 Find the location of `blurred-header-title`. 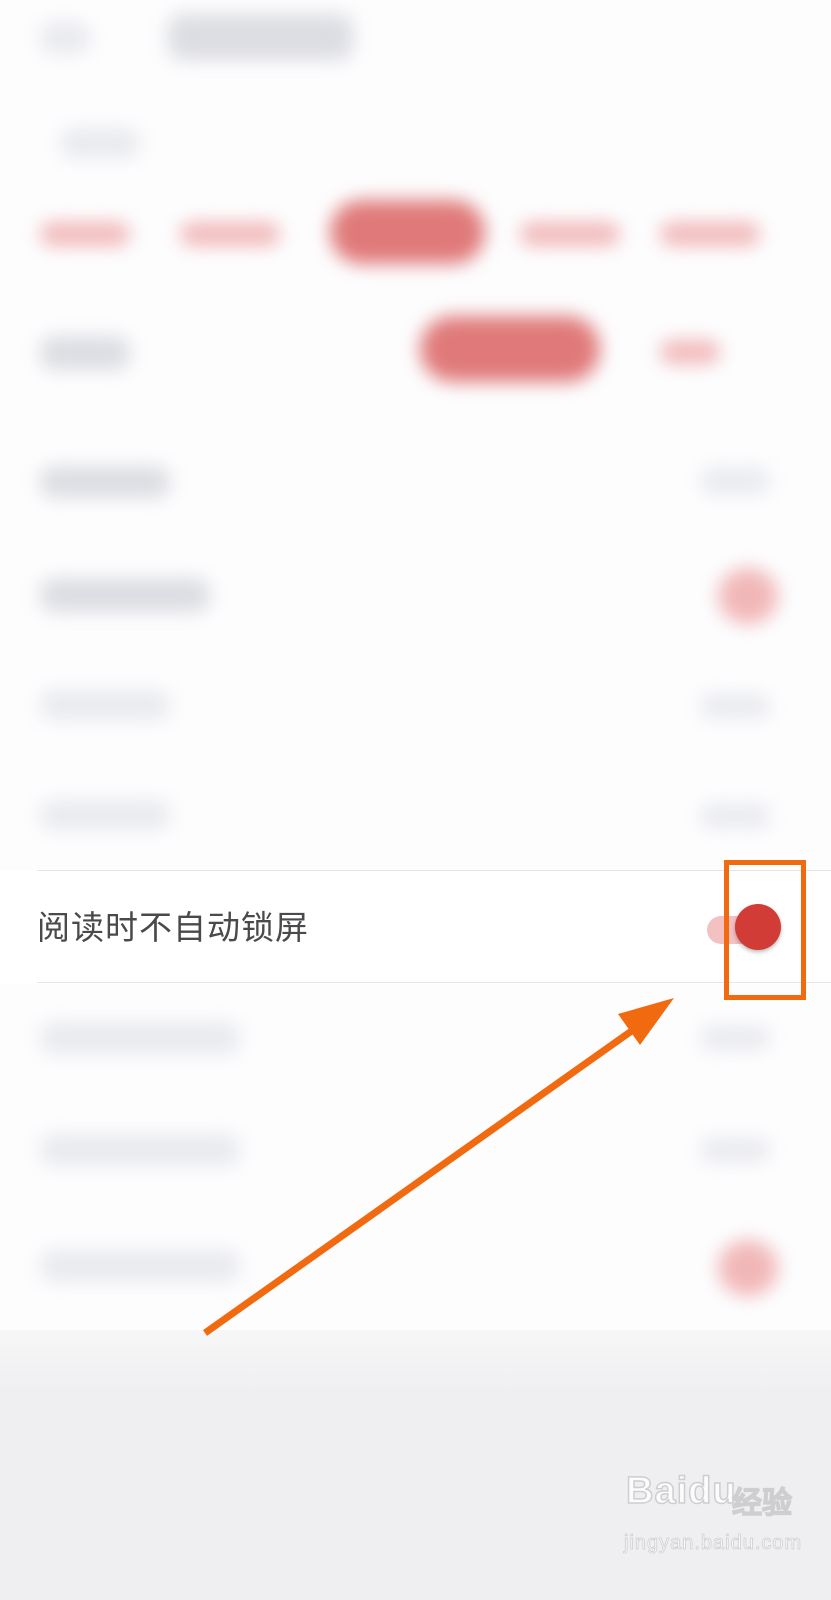

blurred-header-title is located at coordinates (260, 37).